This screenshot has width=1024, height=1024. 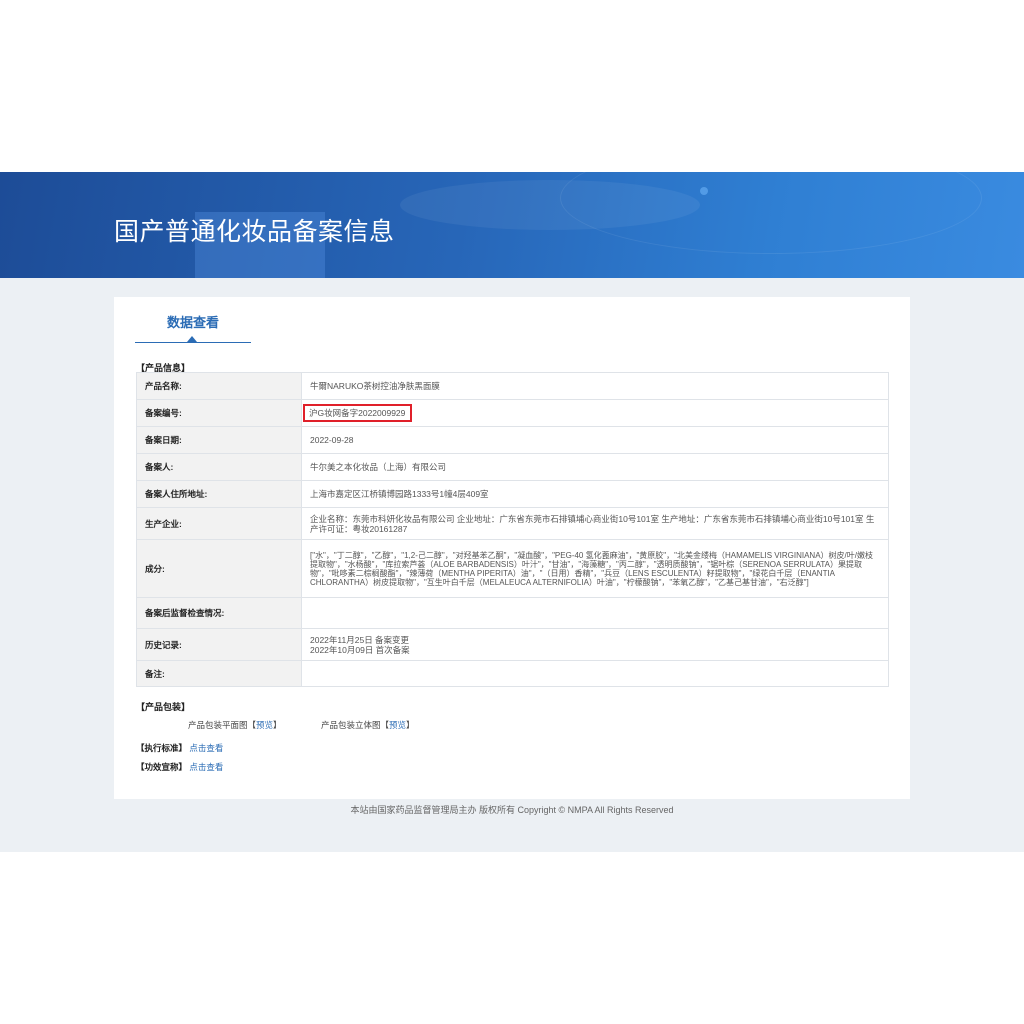 What do you see at coordinates (595, 467) in the screenshot?
I see `registrant-value: 牛尔美之本化妆品（上海）有限公司` at bounding box center [595, 467].